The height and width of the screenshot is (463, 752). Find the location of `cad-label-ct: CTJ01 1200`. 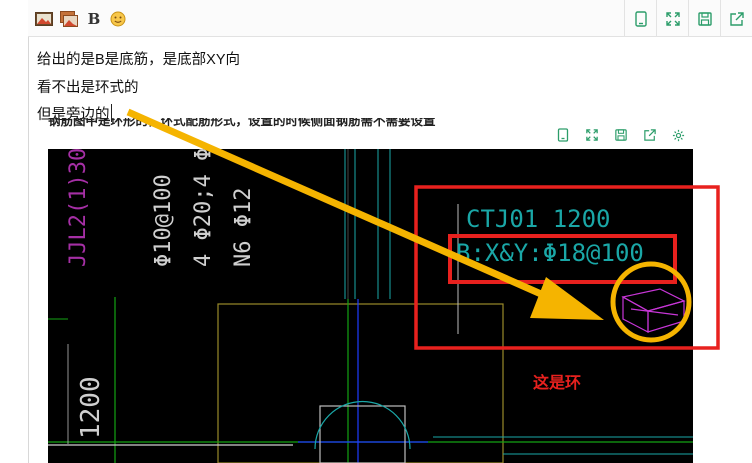

cad-label-ct: CTJ01 1200 is located at coordinates (538, 219).